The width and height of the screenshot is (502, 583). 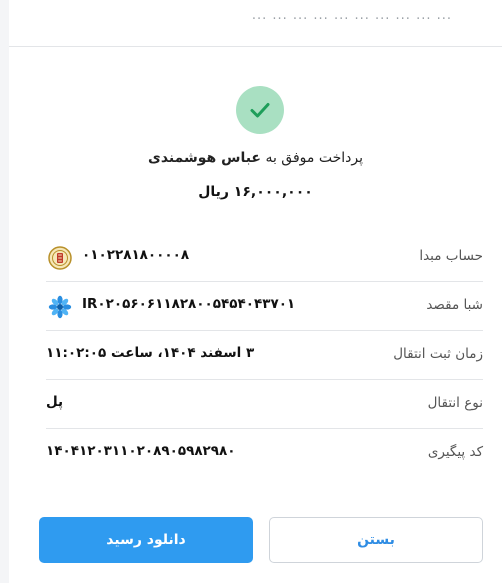 What do you see at coordinates (146, 540) in the screenshot?
I see `download-receipt-button: دانلود رسید` at bounding box center [146, 540].